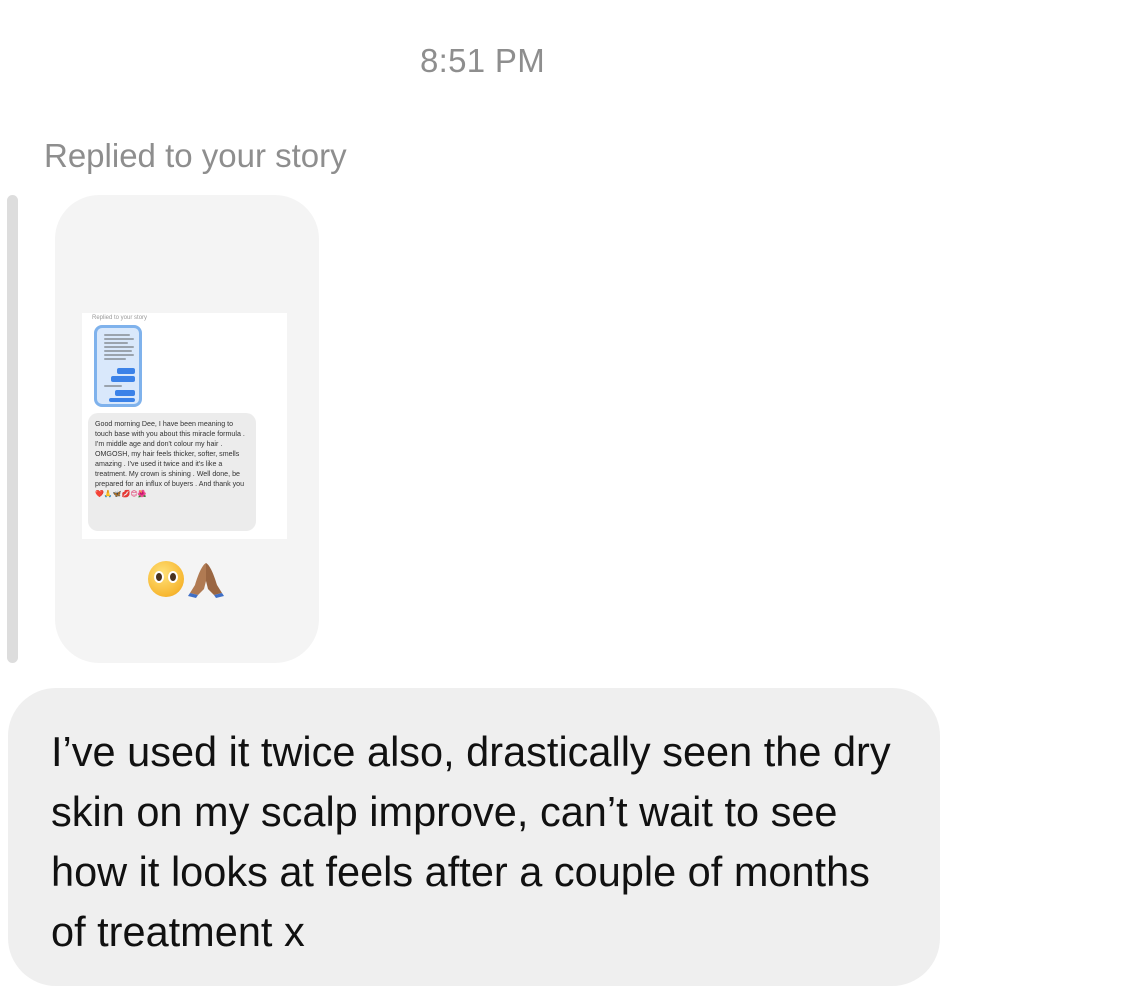 The height and width of the screenshot is (1003, 1129). Describe the element at coordinates (206, 579) in the screenshot. I see `folded-hands-icon` at that location.